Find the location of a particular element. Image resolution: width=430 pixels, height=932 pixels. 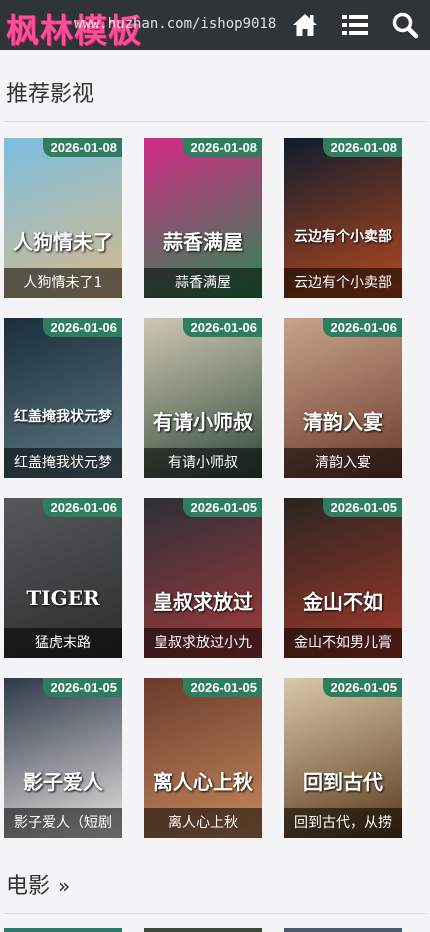

video-title: 影子爱人（短剧 is located at coordinates (63, 823).